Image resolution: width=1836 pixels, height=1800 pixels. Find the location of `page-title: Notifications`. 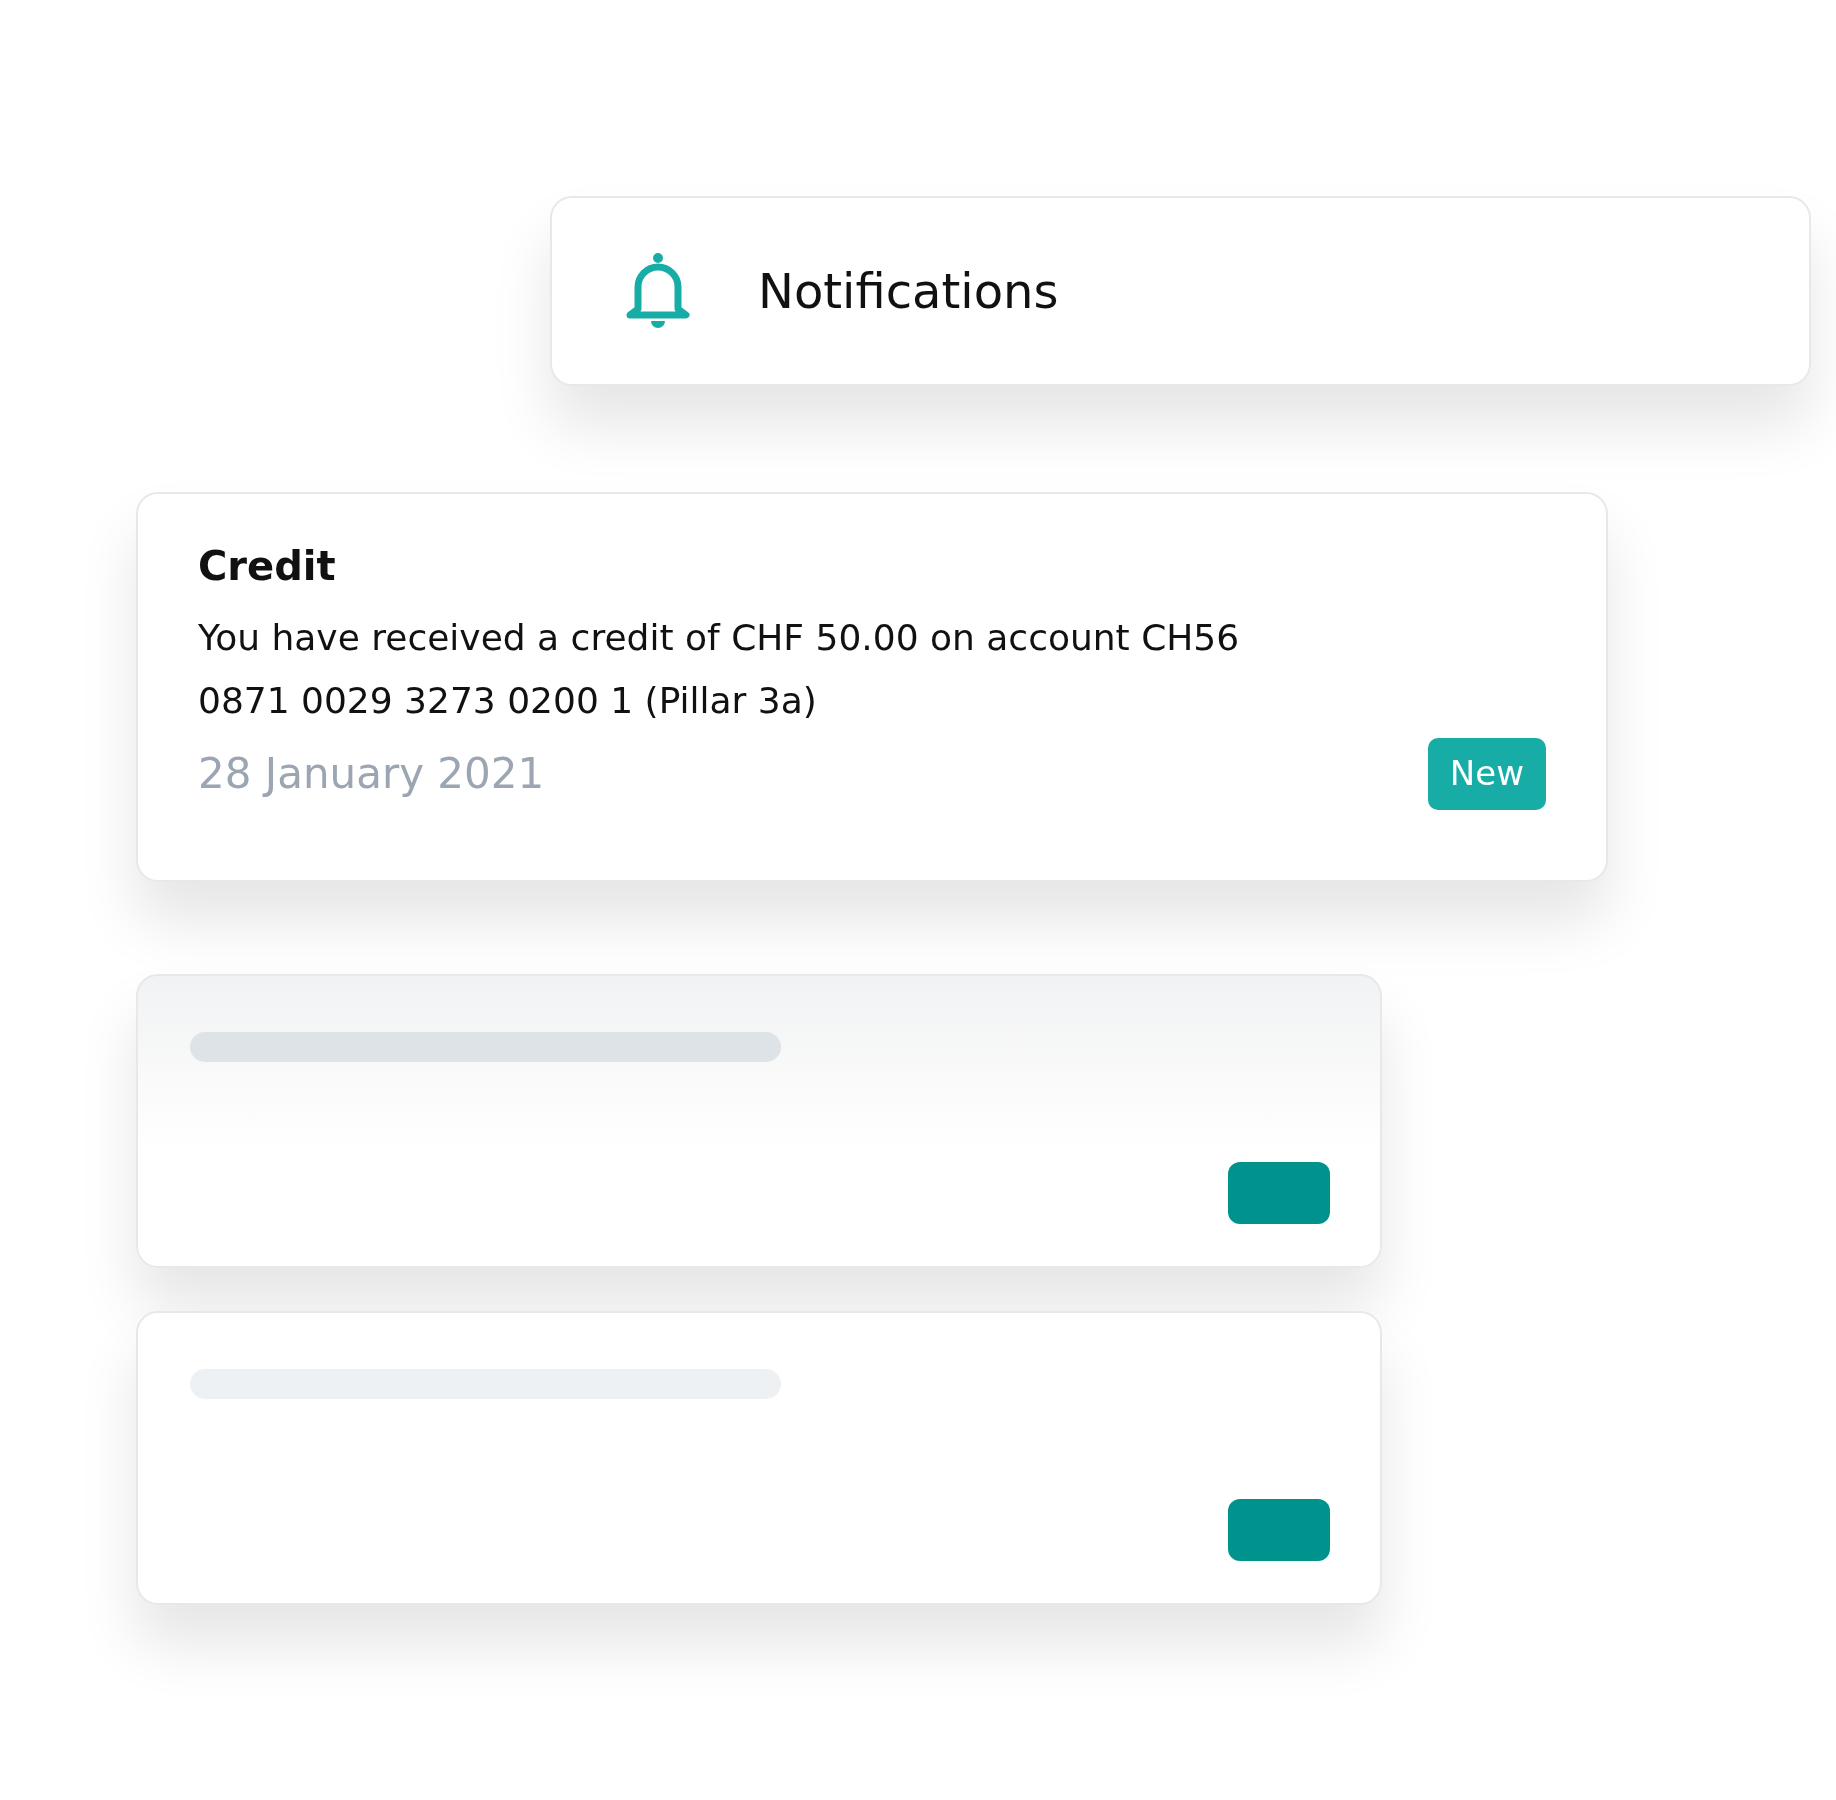

page-title: Notifications is located at coordinates (908, 291).